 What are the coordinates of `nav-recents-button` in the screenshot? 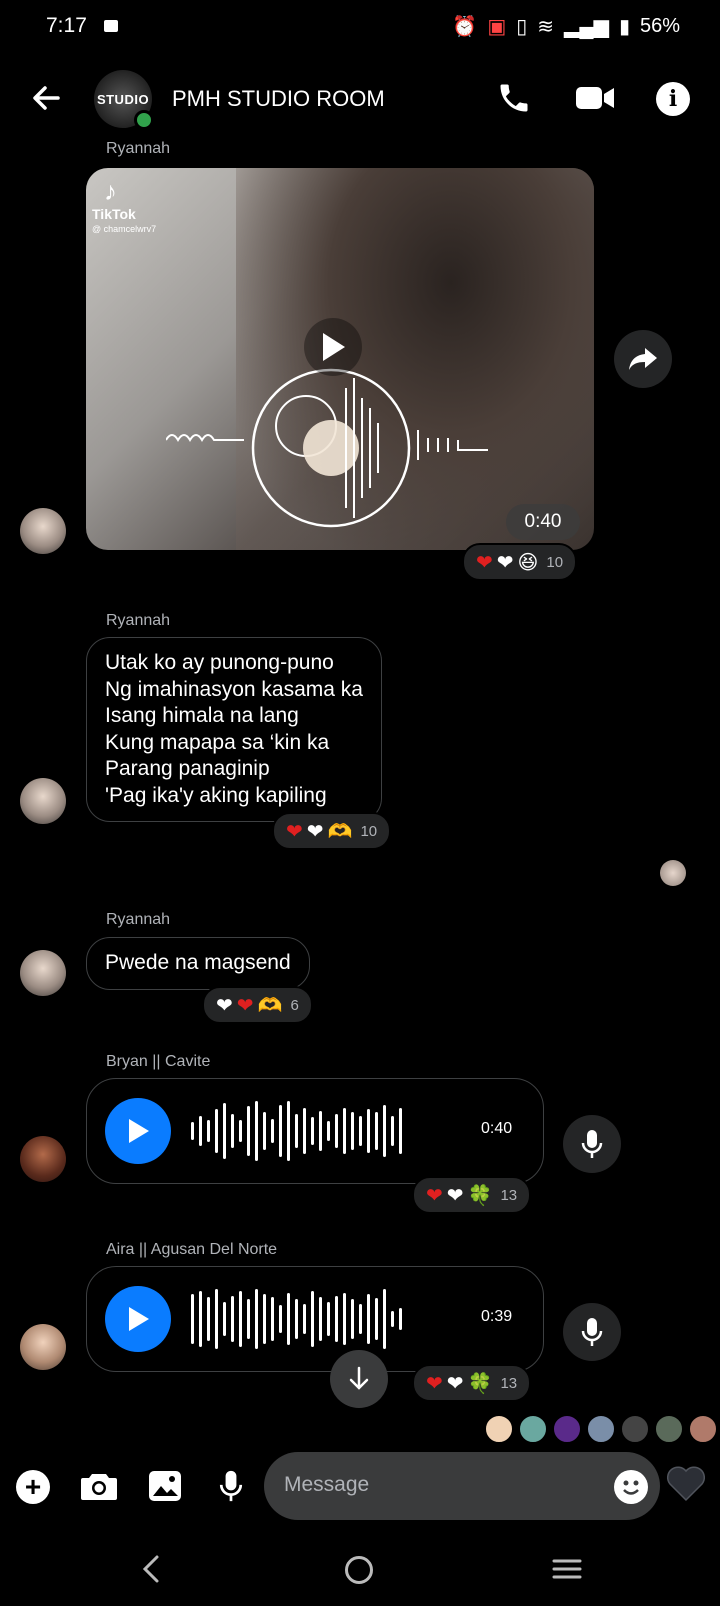 It's located at (567, 1571).